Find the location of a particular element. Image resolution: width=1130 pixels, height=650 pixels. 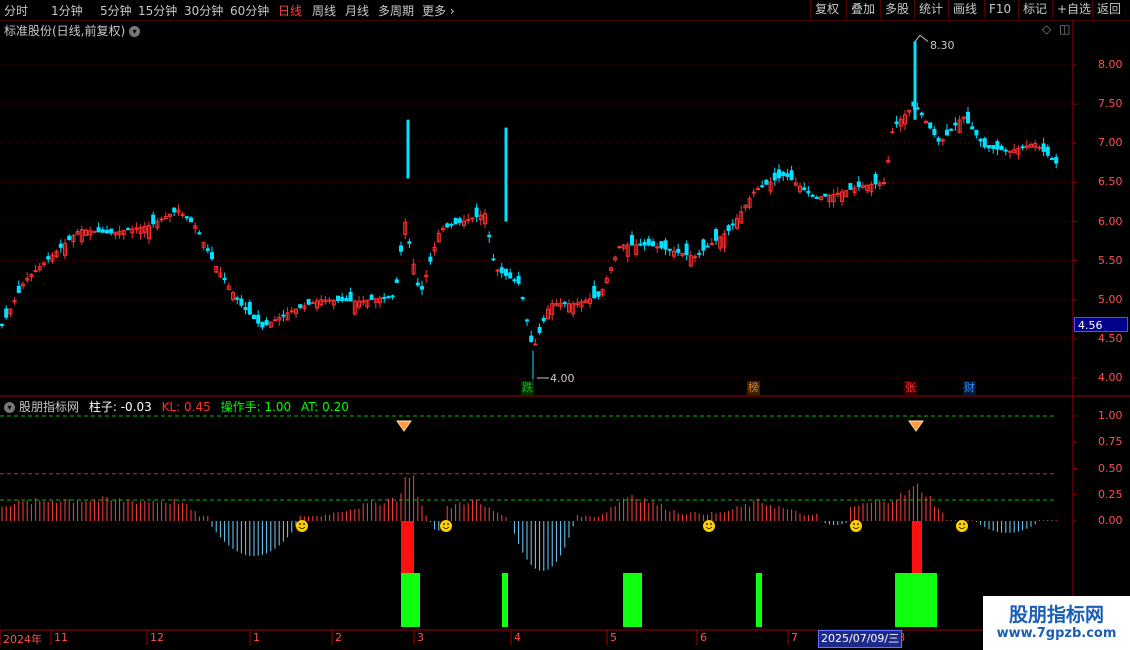

watermark-title: 股朋指标网 is located at coordinates (1056, 615).